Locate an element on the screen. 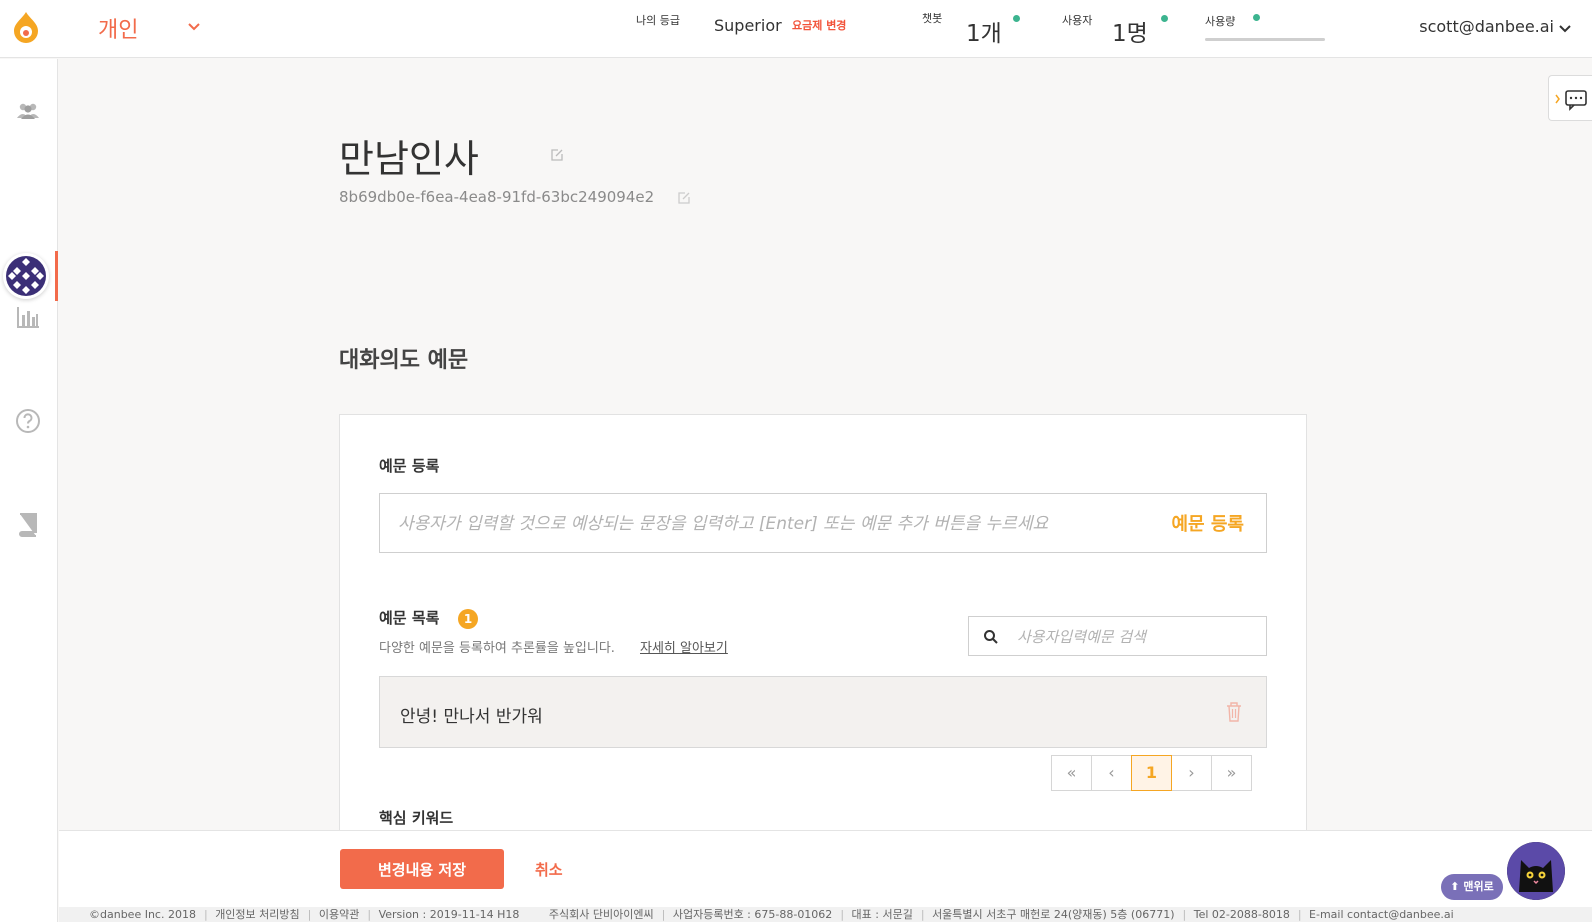 The height and width of the screenshot is (922, 1592). plan-change-link: 요금제 변경 is located at coordinates (819, 25).